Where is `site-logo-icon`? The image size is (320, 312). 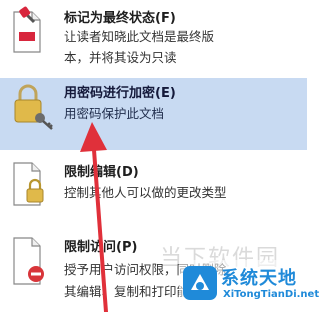
site-logo-icon is located at coordinates (200, 283).